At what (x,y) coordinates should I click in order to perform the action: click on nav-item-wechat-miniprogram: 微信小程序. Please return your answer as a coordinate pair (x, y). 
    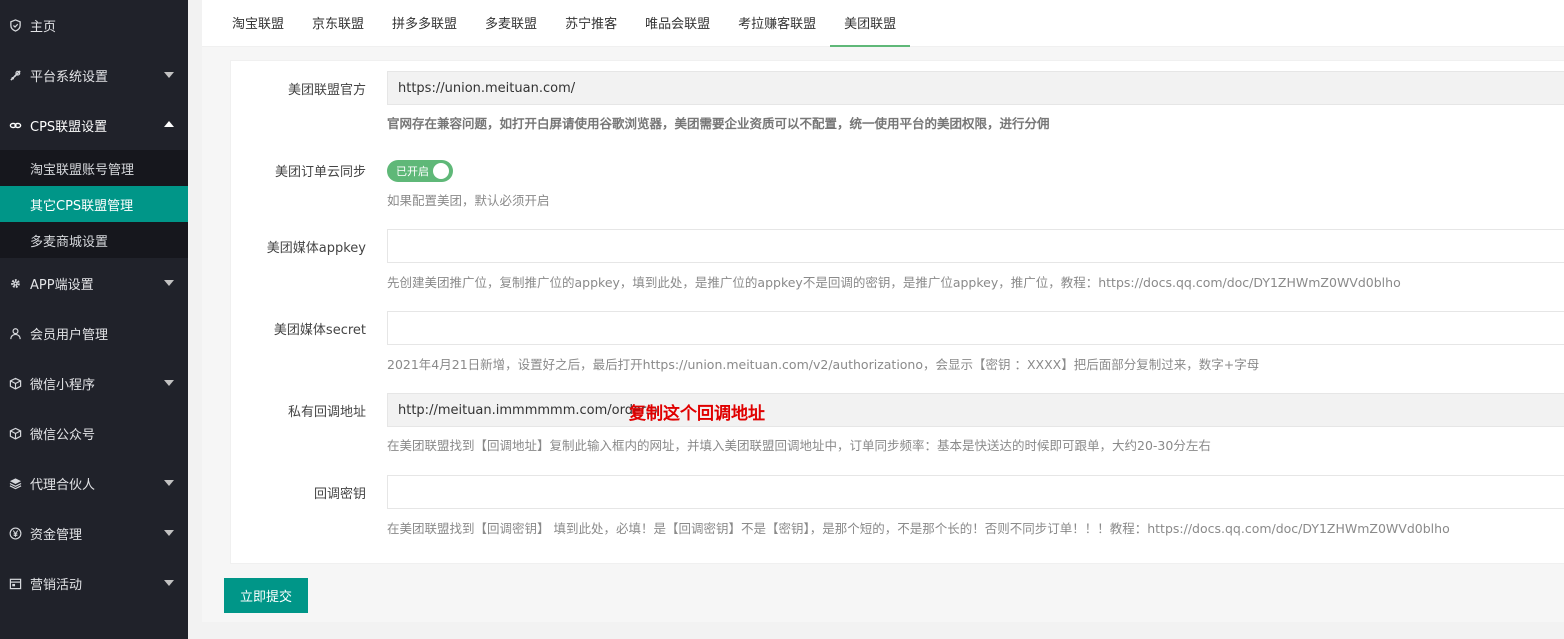
    Looking at the image, I should click on (94, 383).